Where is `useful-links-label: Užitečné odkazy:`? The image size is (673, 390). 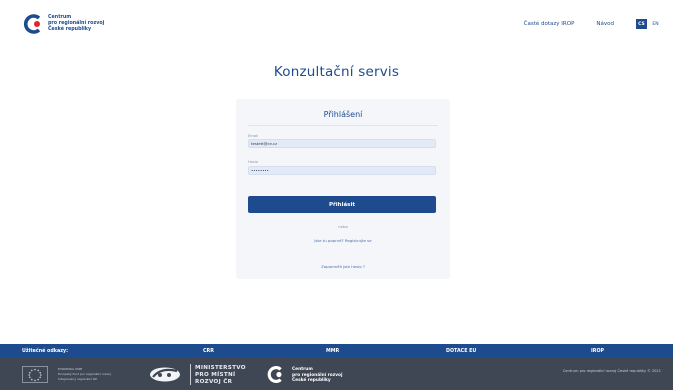
useful-links-label: Užitečné odkazy: is located at coordinates (45, 351).